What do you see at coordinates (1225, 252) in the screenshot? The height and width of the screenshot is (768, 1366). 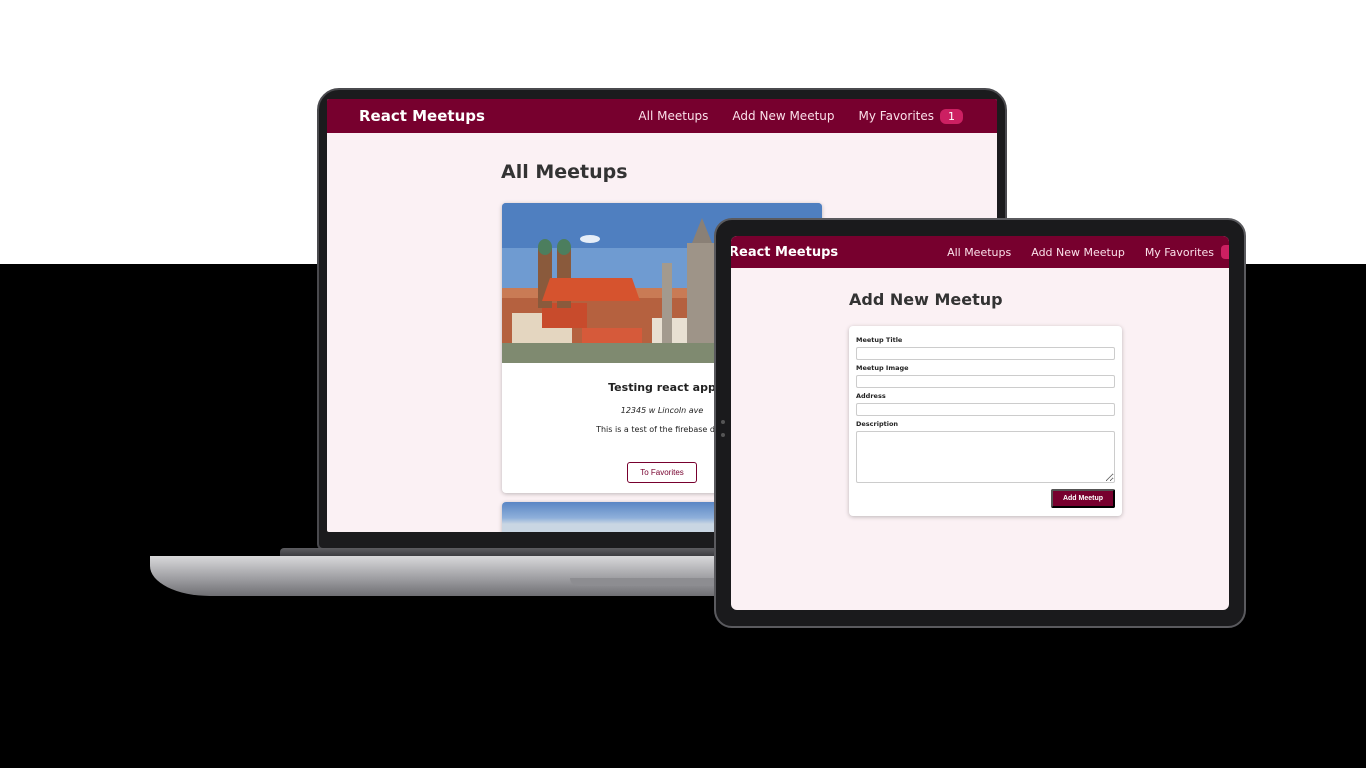 I see `favorites-count-badge` at bounding box center [1225, 252].